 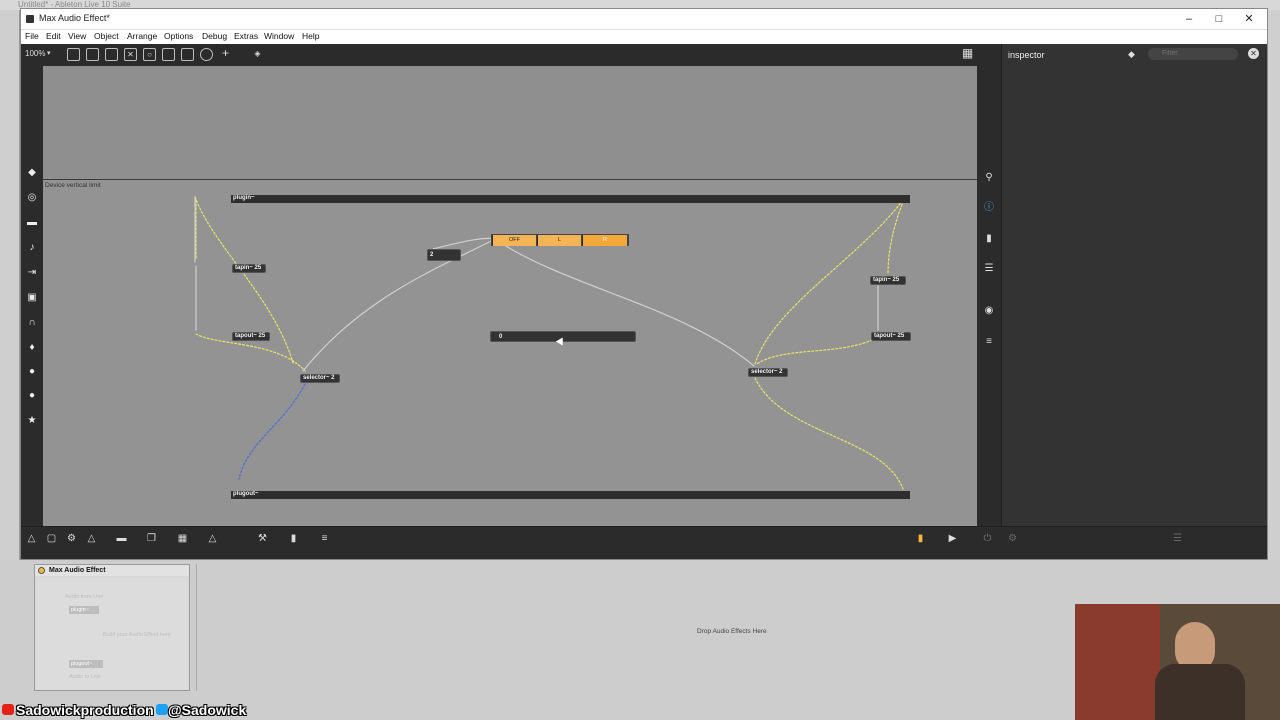 What do you see at coordinates (324, 538) in the screenshot?
I see `dsp-icon: ≡` at bounding box center [324, 538].